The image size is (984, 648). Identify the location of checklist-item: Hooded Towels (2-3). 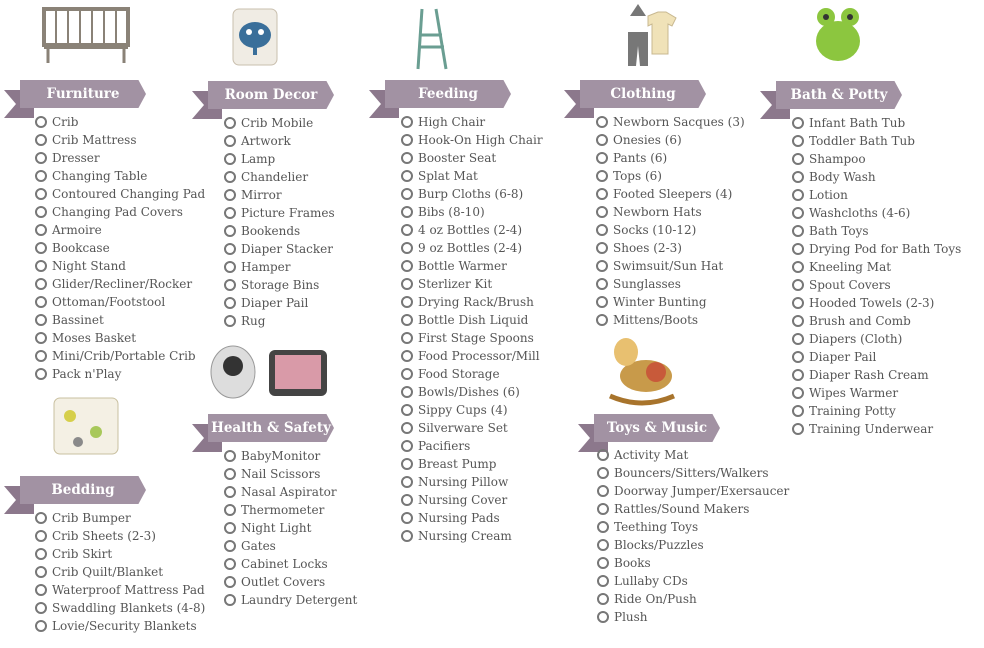
(876, 303).